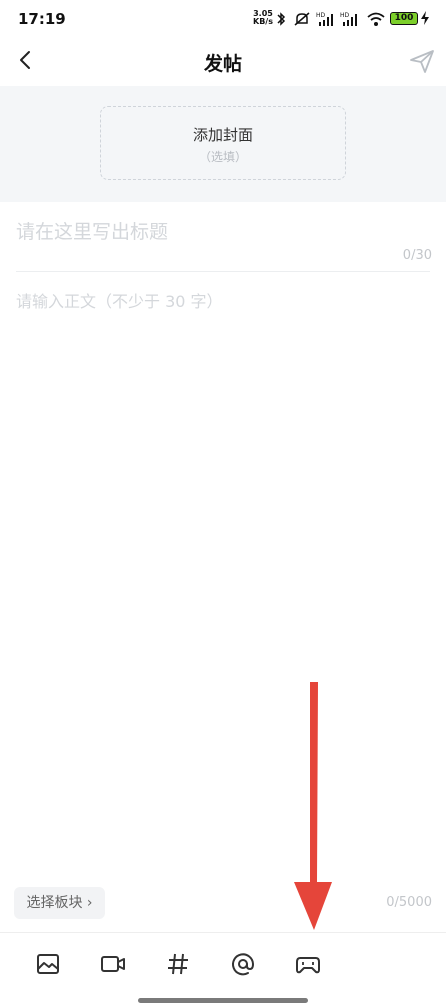 The width and height of the screenshot is (446, 1008). Describe the element at coordinates (422, 61) in the screenshot. I see `send-icon` at that location.